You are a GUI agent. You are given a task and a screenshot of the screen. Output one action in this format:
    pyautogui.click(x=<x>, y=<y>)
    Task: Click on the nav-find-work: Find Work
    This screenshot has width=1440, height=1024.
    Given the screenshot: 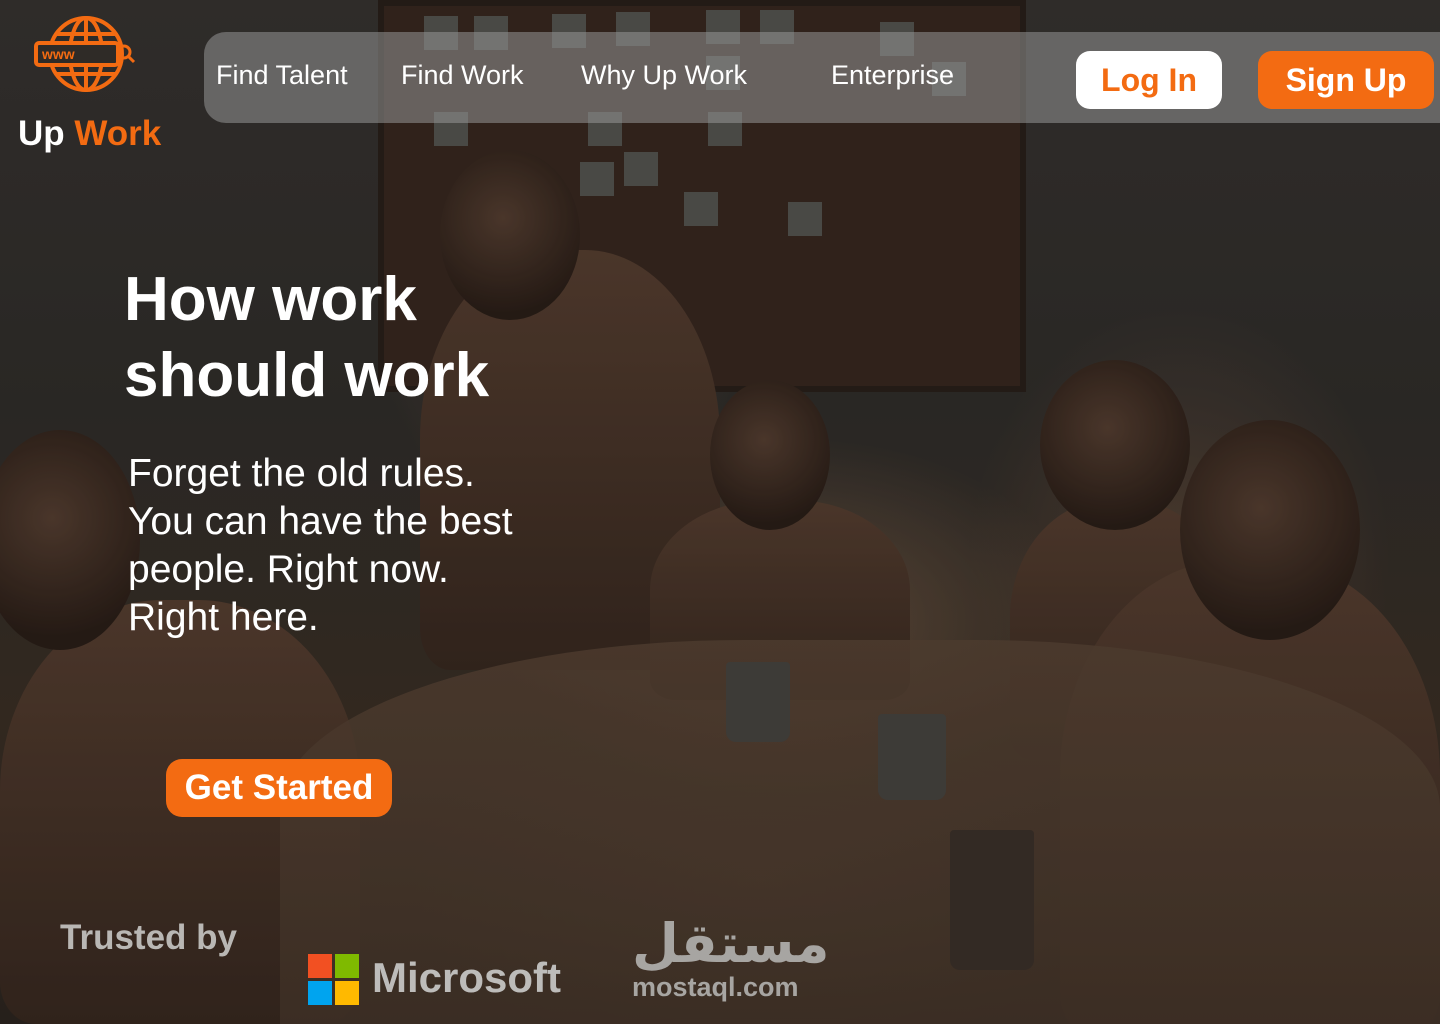 What is the action you would take?
    pyautogui.click(x=462, y=75)
    